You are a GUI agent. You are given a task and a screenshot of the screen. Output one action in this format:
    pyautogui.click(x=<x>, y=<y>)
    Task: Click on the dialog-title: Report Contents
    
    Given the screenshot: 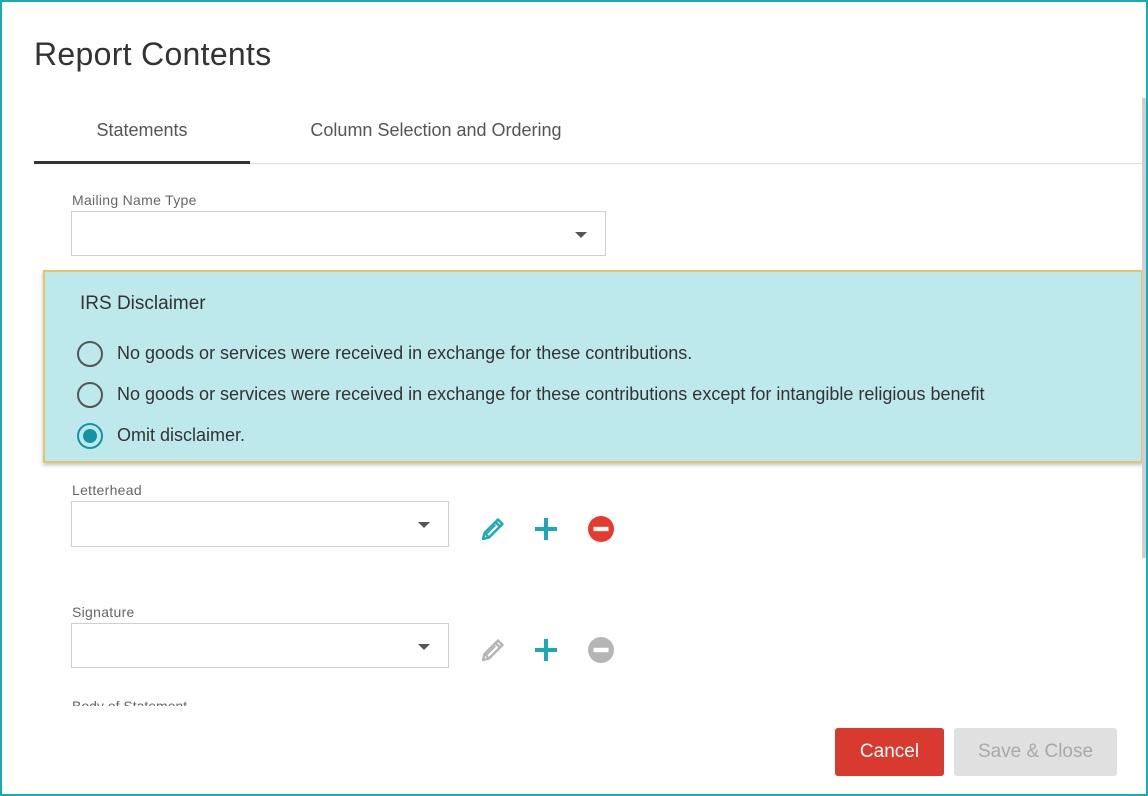 What is the action you would take?
    pyautogui.click(x=153, y=54)
    